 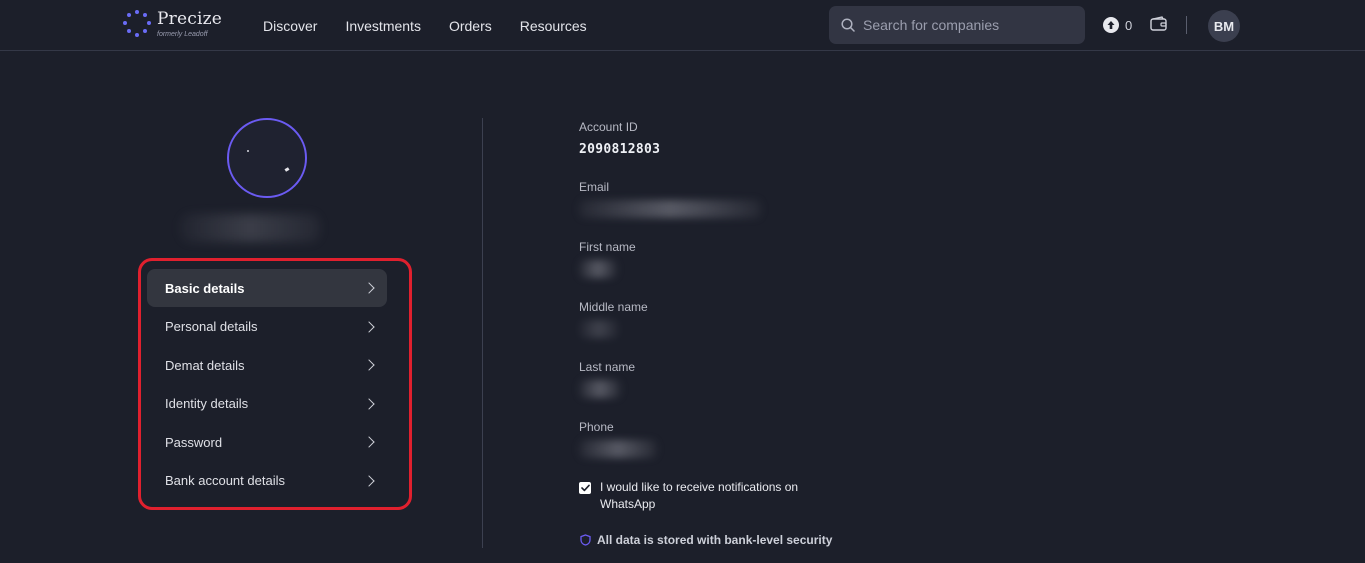 What do you see at coordinates (594, 187) in the screenshot?
I see `email-label: Email` at bounding box center [594, 187].